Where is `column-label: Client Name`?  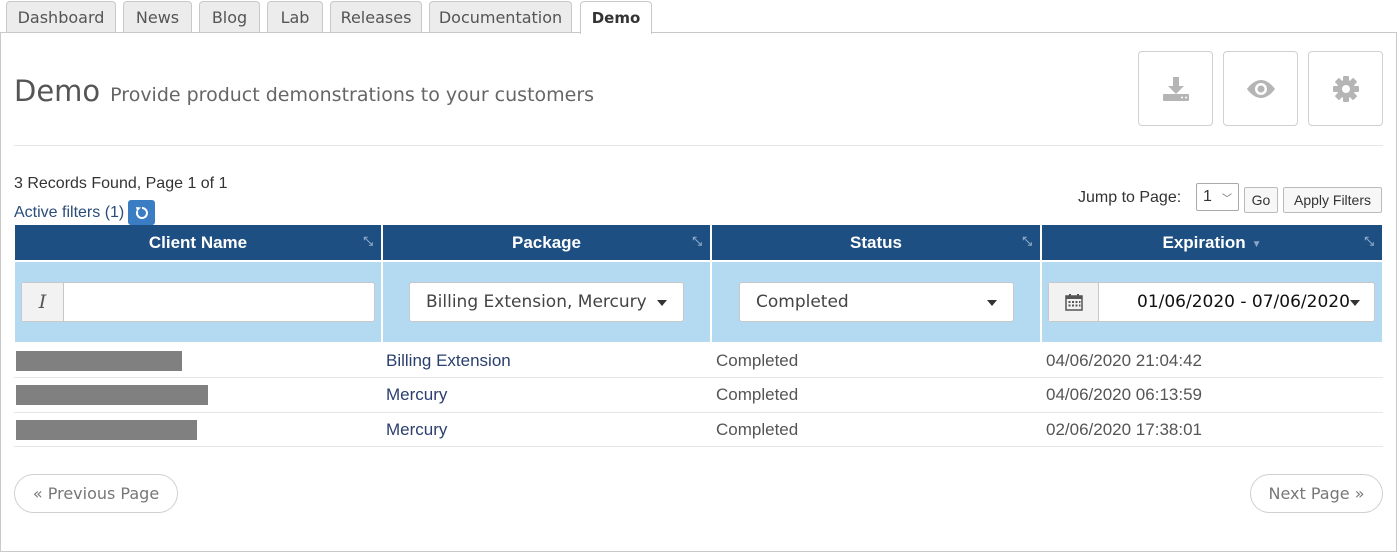 column-label: Client Name is located at coordinates (198, 242).